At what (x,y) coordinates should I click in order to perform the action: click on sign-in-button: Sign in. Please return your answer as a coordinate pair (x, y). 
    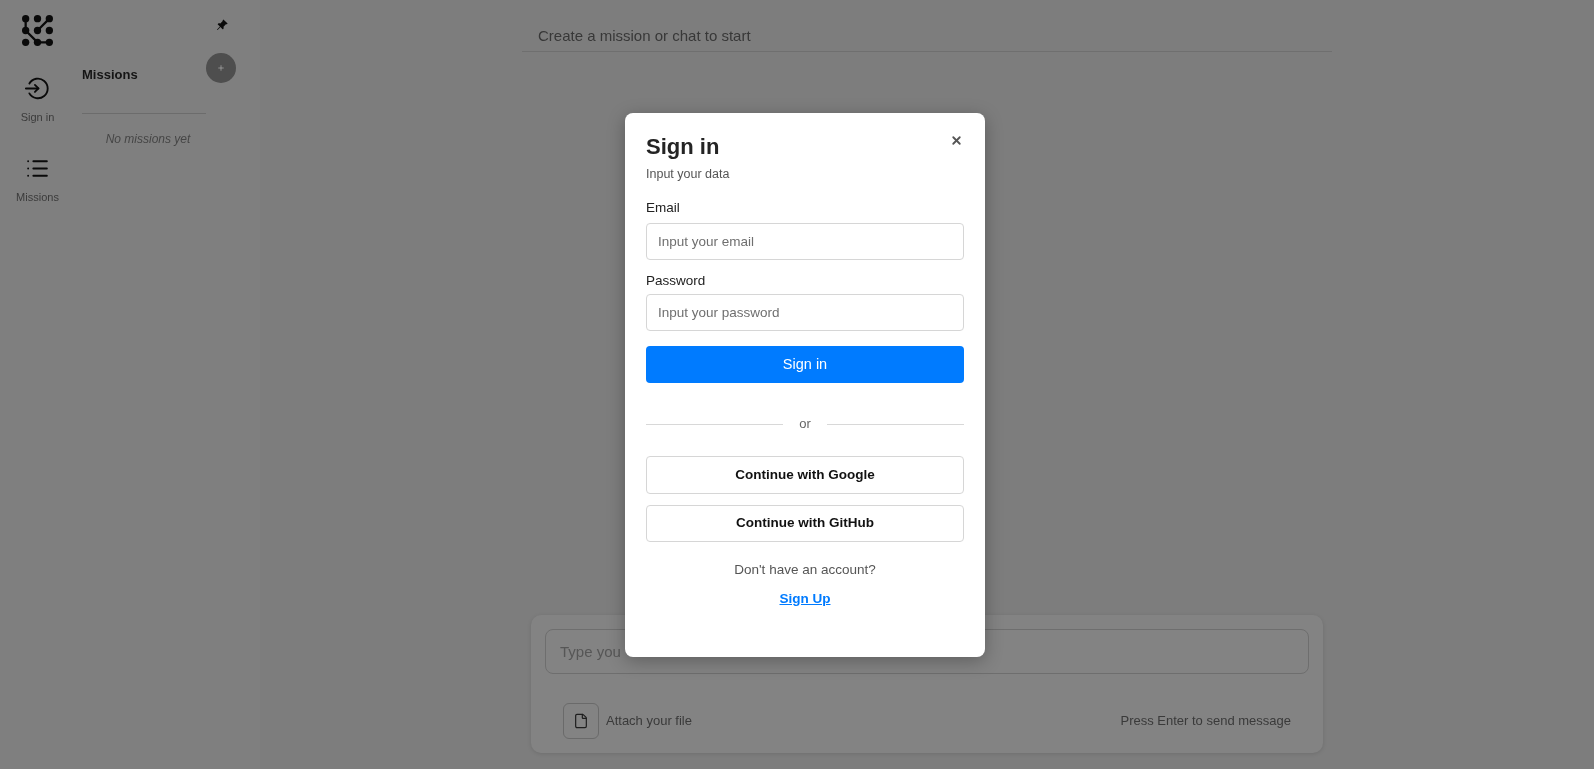
    Looking at the image, I should click on (805, 364).